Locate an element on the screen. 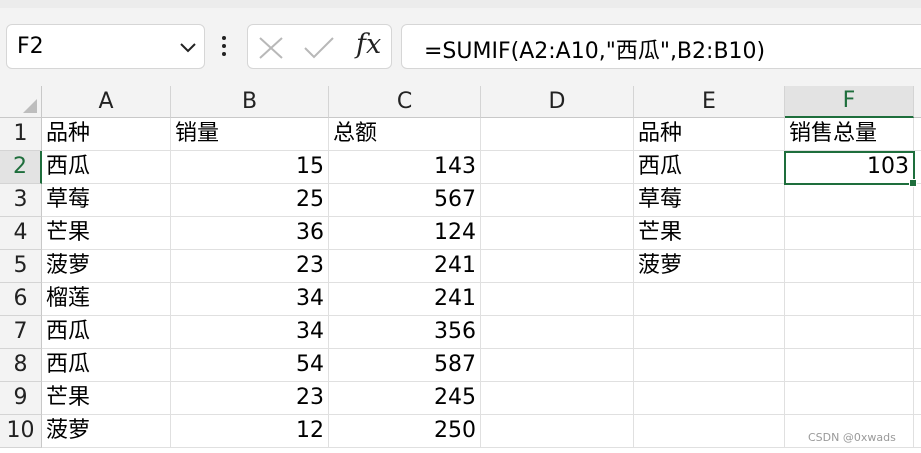  row-header-2: 2 is located at coordinates (21, 167).